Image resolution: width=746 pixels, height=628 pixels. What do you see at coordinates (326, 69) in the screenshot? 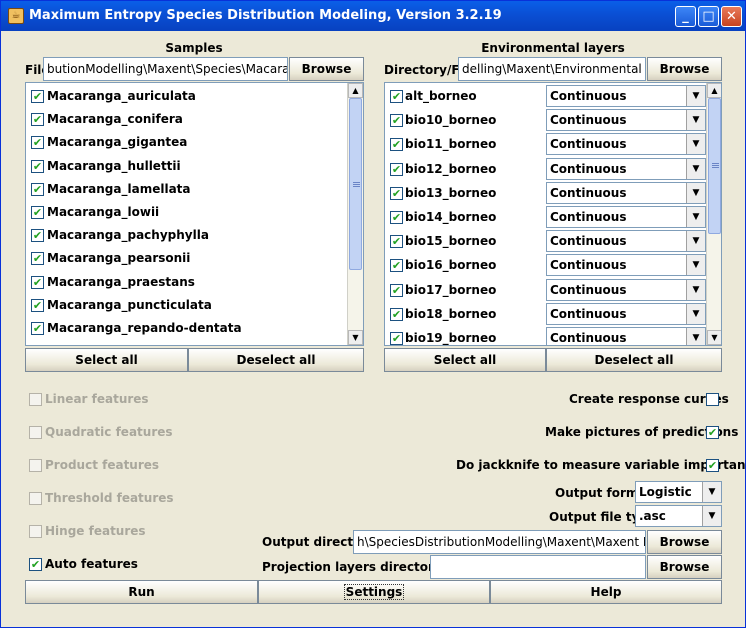
I see `samples-browse-button: Browse` at bounding box center [326, 69].